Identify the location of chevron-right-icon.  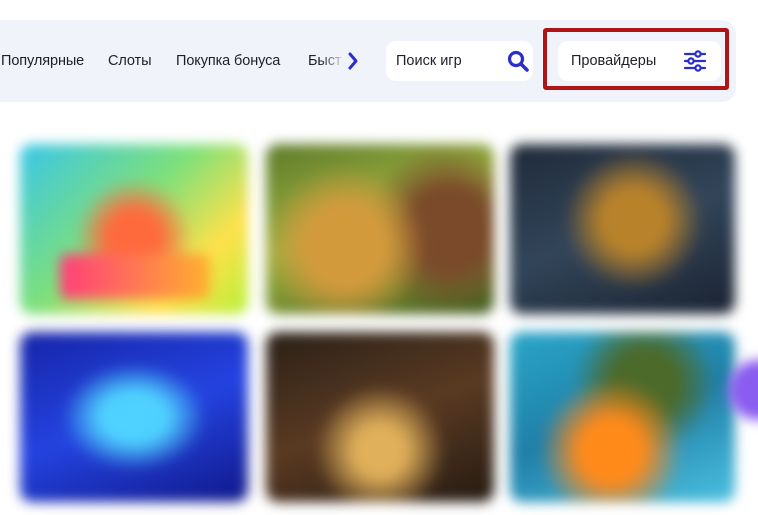
(353, 61).